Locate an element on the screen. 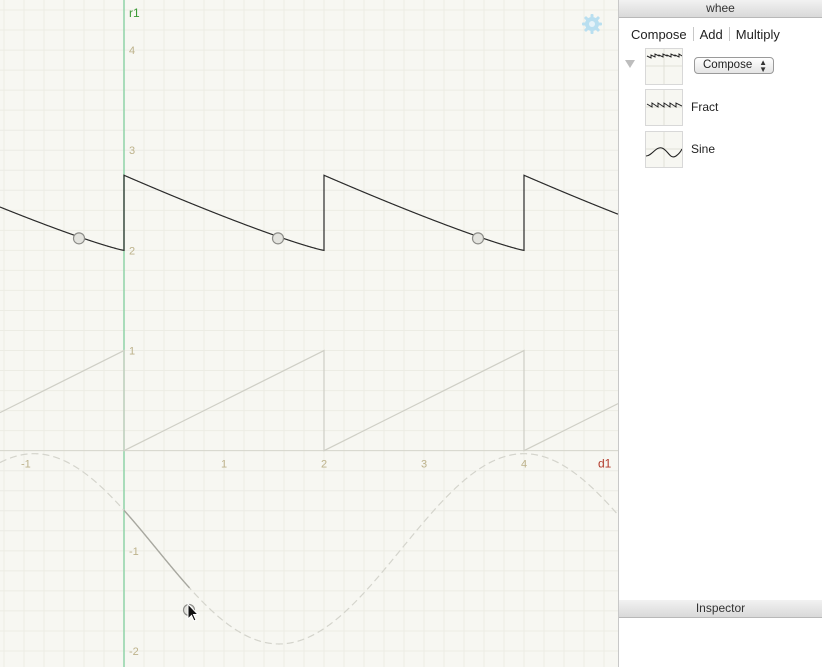  y-axis-name: r1 is located at coordinates (134, 13).